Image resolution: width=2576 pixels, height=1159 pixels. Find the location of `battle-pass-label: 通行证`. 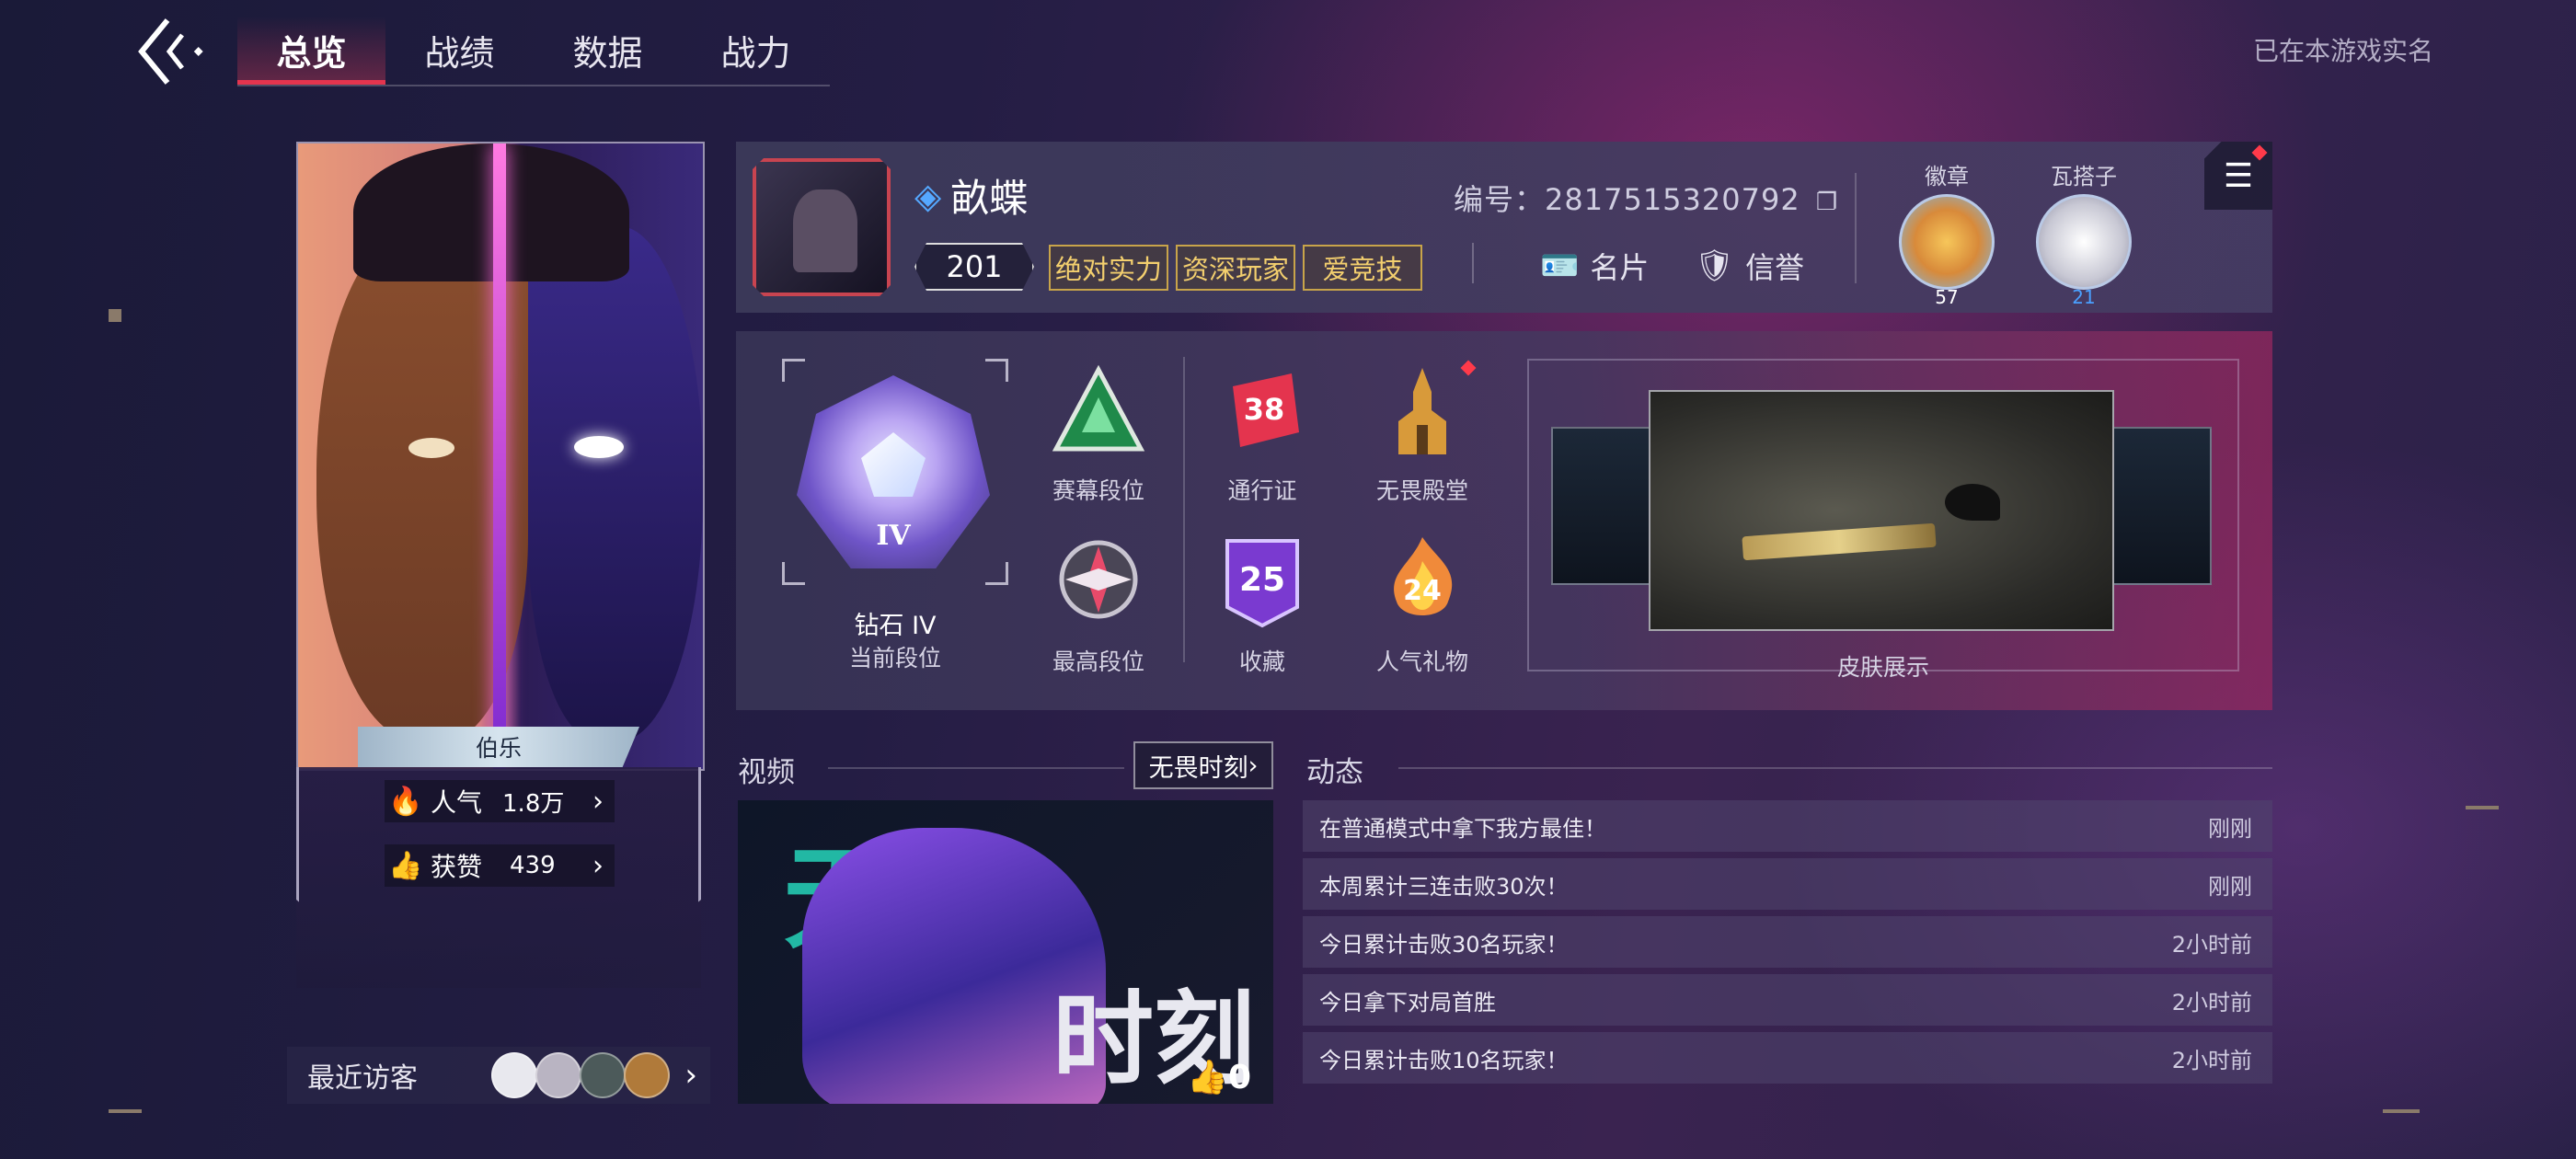

battle-pass-label: 通行证 is located at coordinates (1262, 490).